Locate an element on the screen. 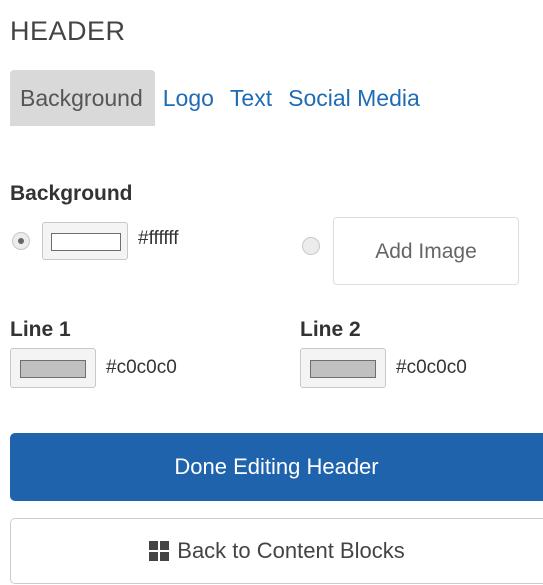 Image resolution: width=543 pixels, height=585 pixels. done-editing-header-button: Done Editing Header is located at coordinates (276, 467).